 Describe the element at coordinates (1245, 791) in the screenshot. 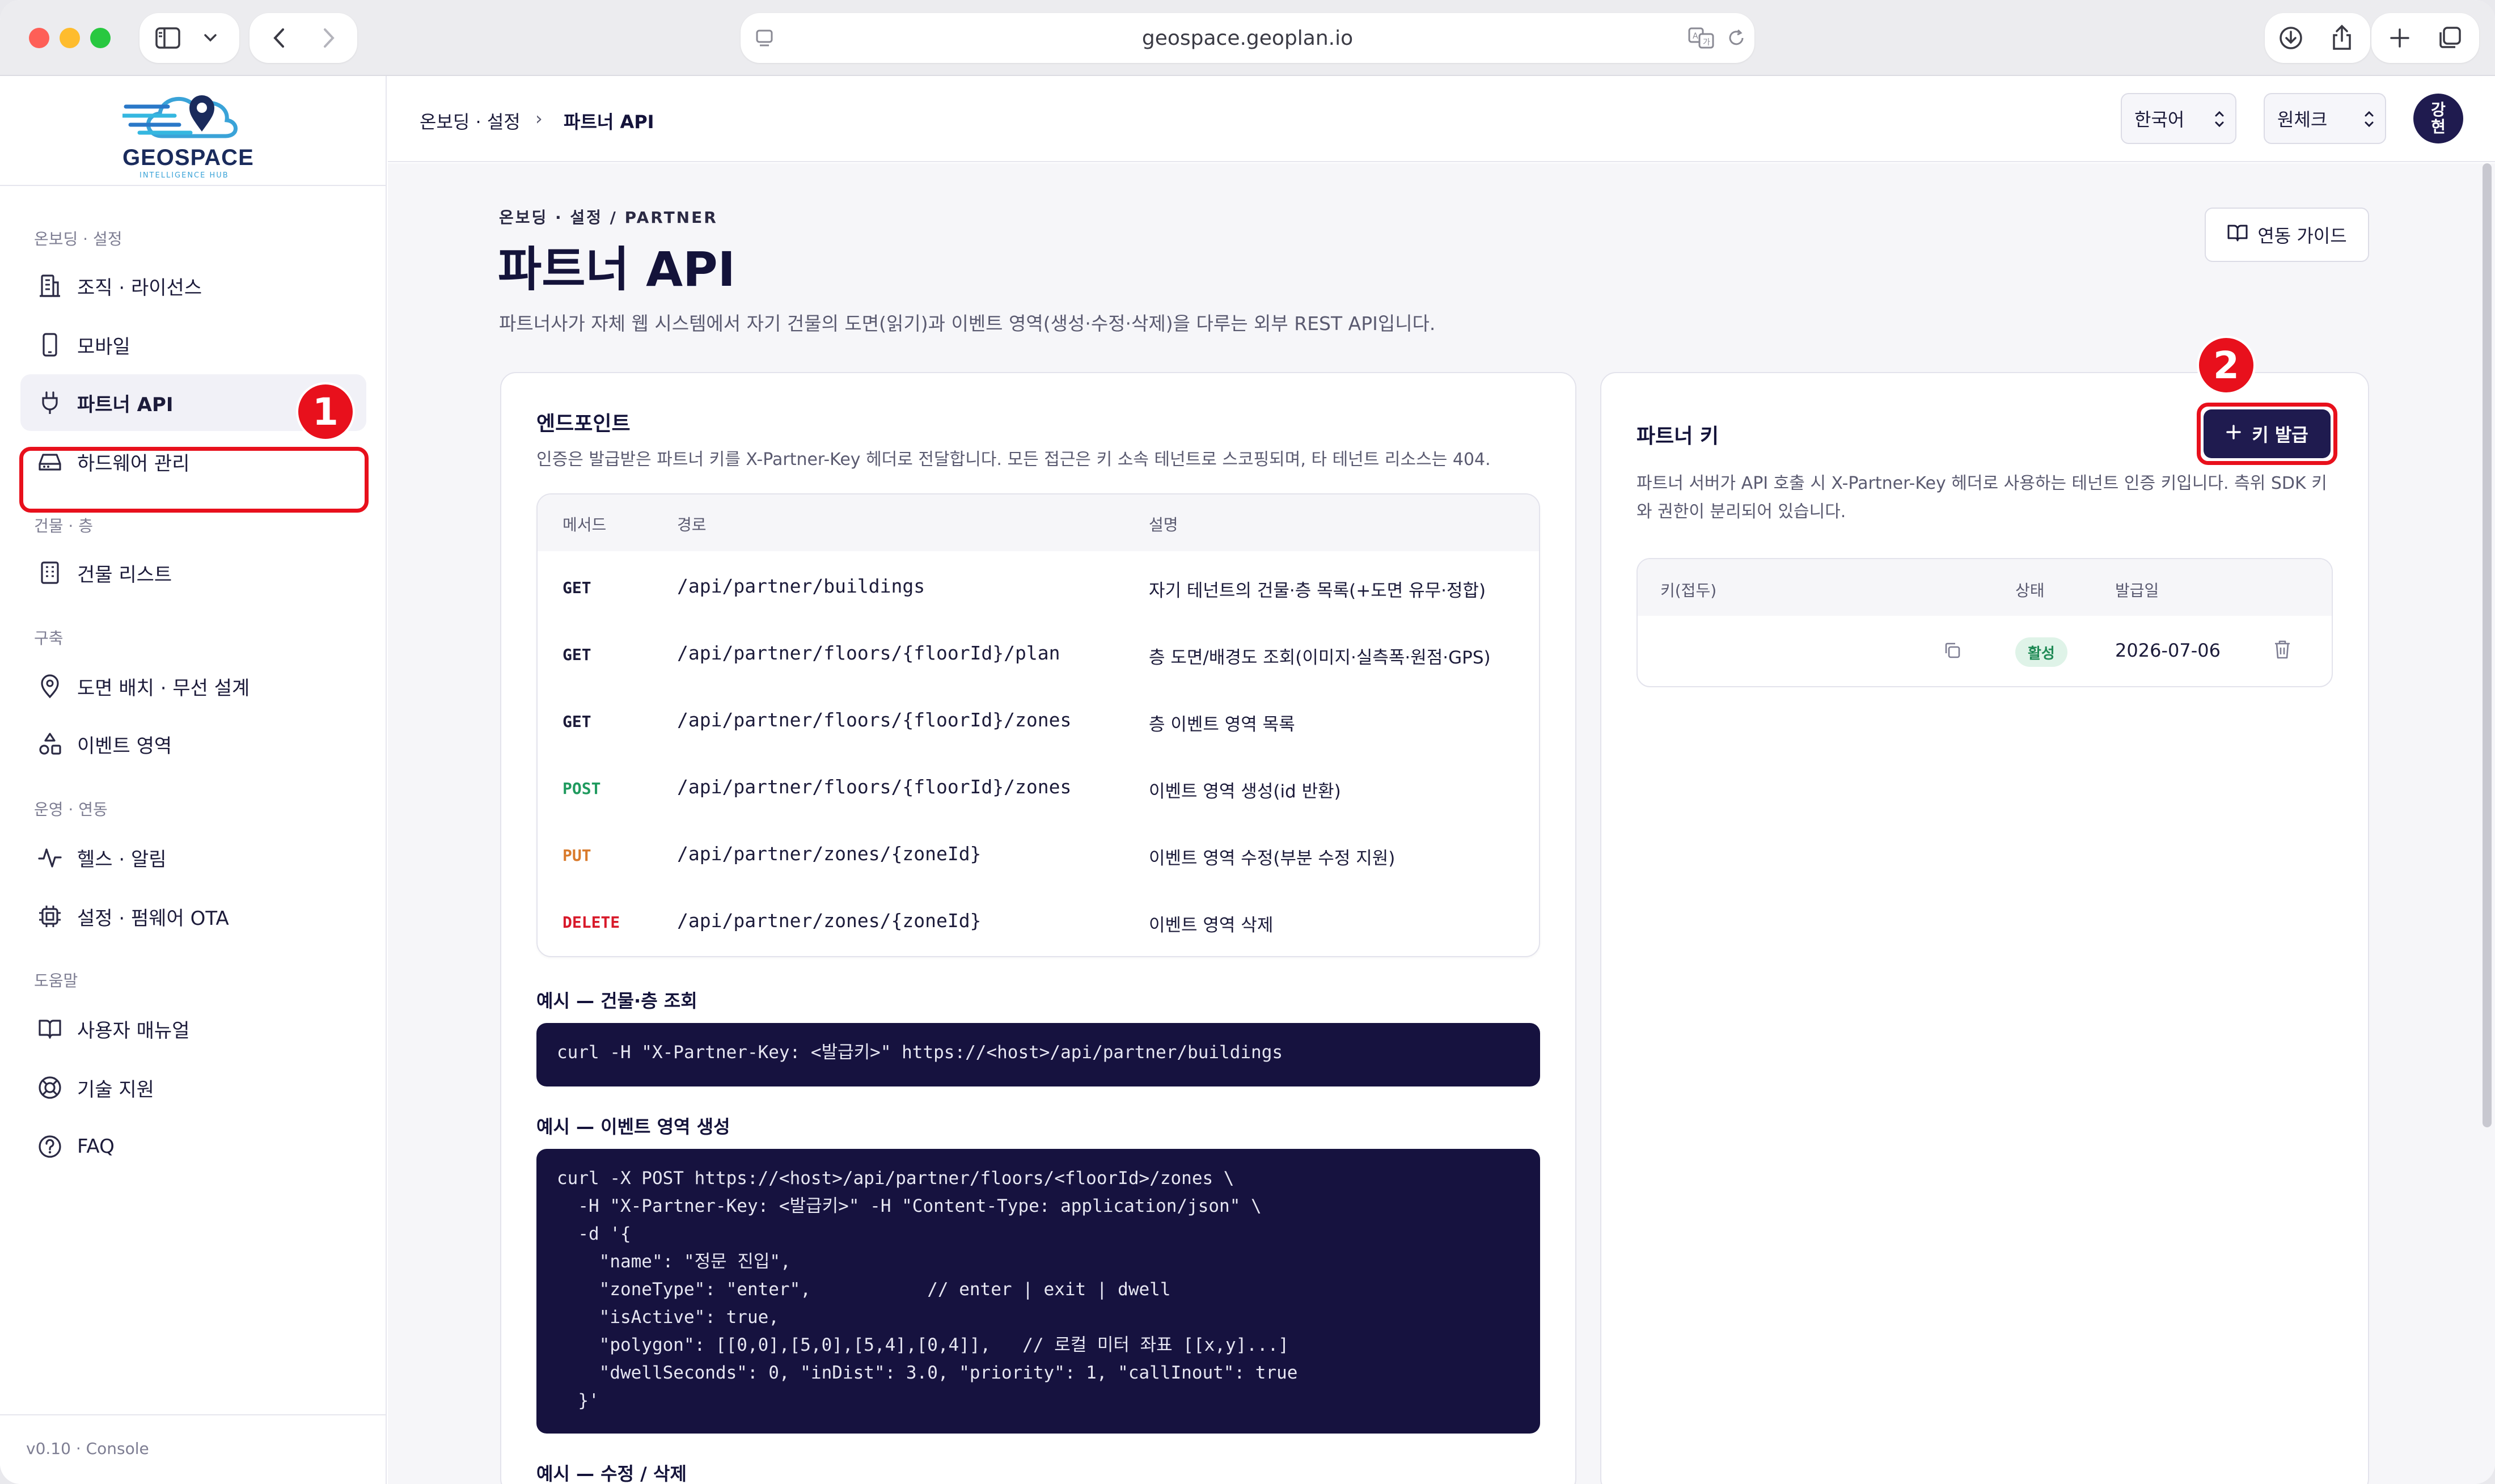

I see `endpoint-description: 이벤트 영역 생성(id 반환)` at that location.